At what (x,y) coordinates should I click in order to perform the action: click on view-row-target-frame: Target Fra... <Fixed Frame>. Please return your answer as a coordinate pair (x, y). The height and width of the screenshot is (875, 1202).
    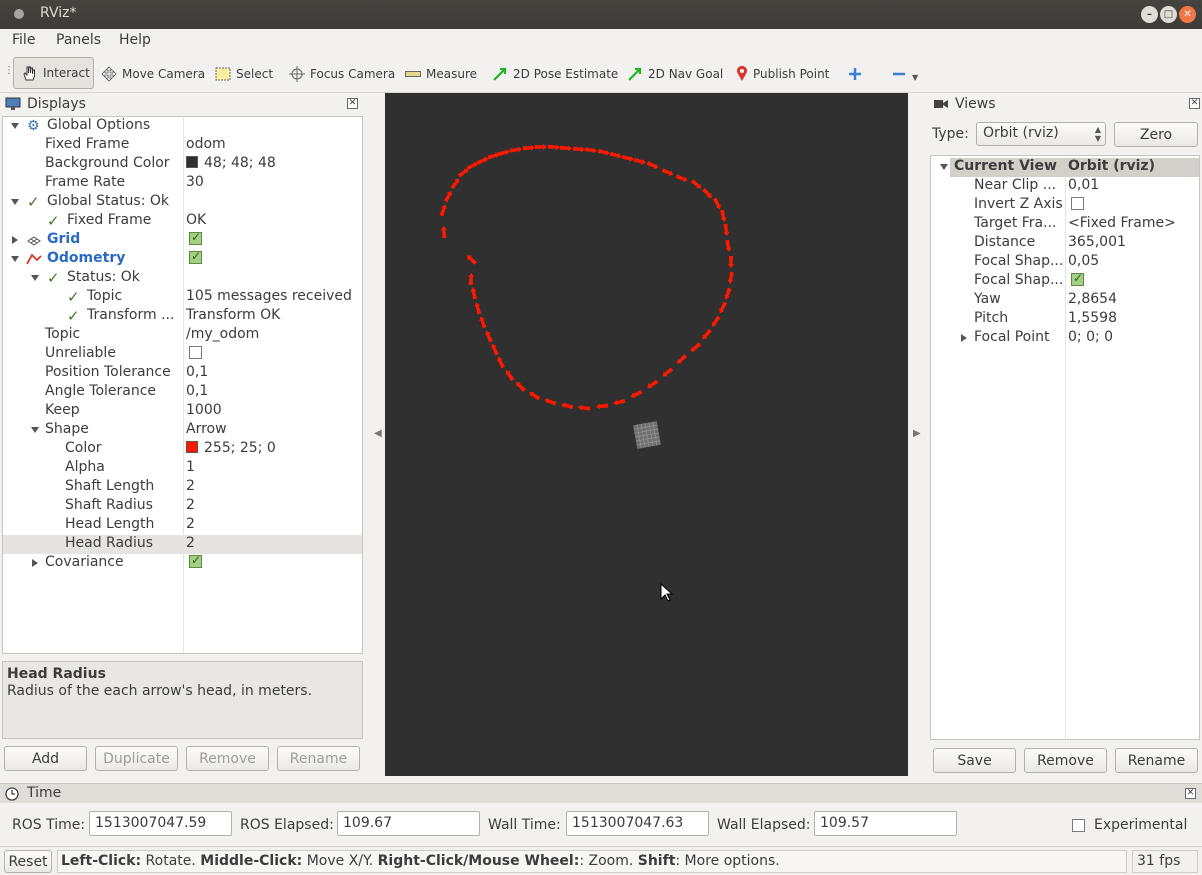
    Looking at the image, I should click on (1065, 224).